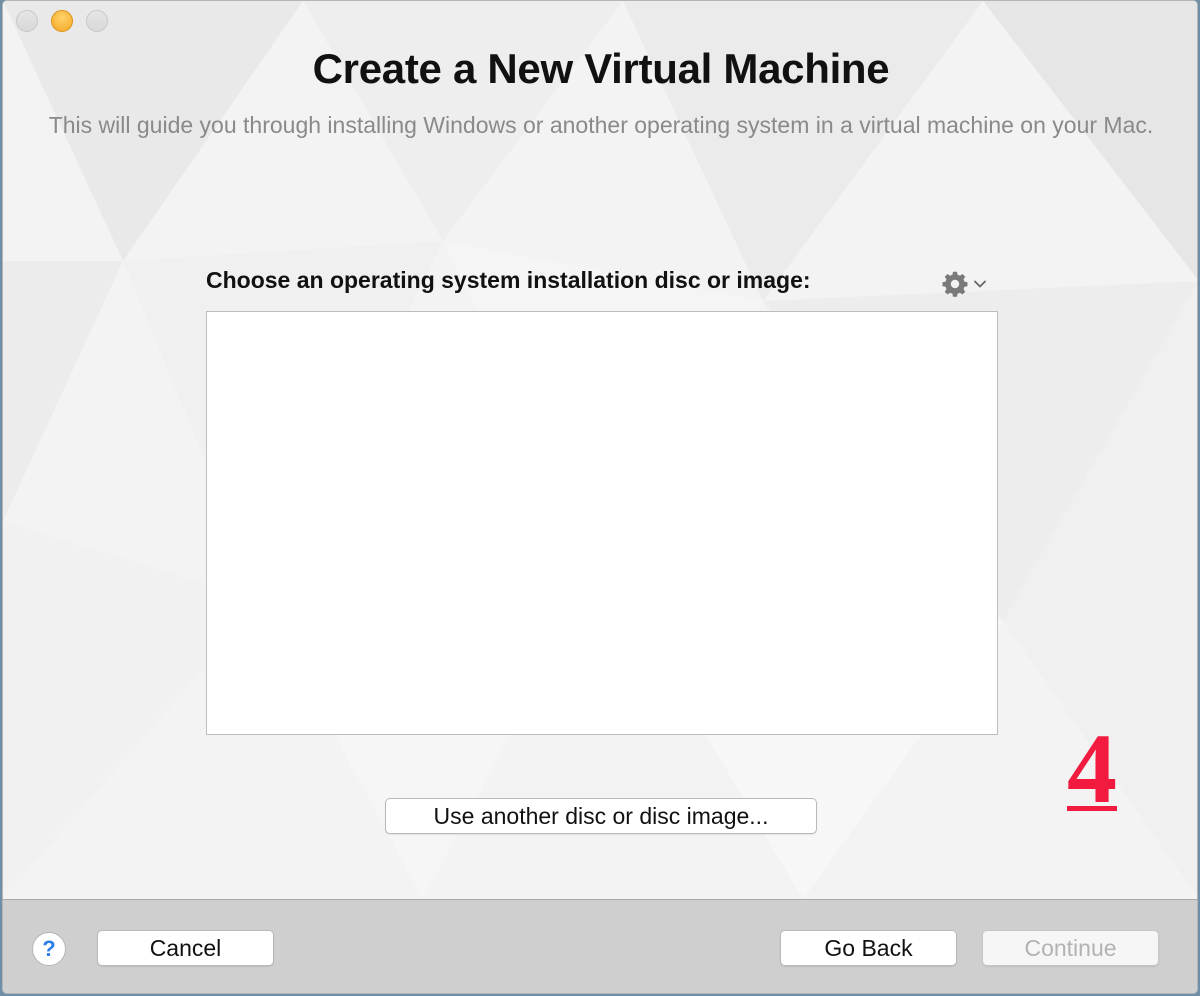 This screenshot has width=1200, height=996. I want to click on close-window-button, so click(27, 21).